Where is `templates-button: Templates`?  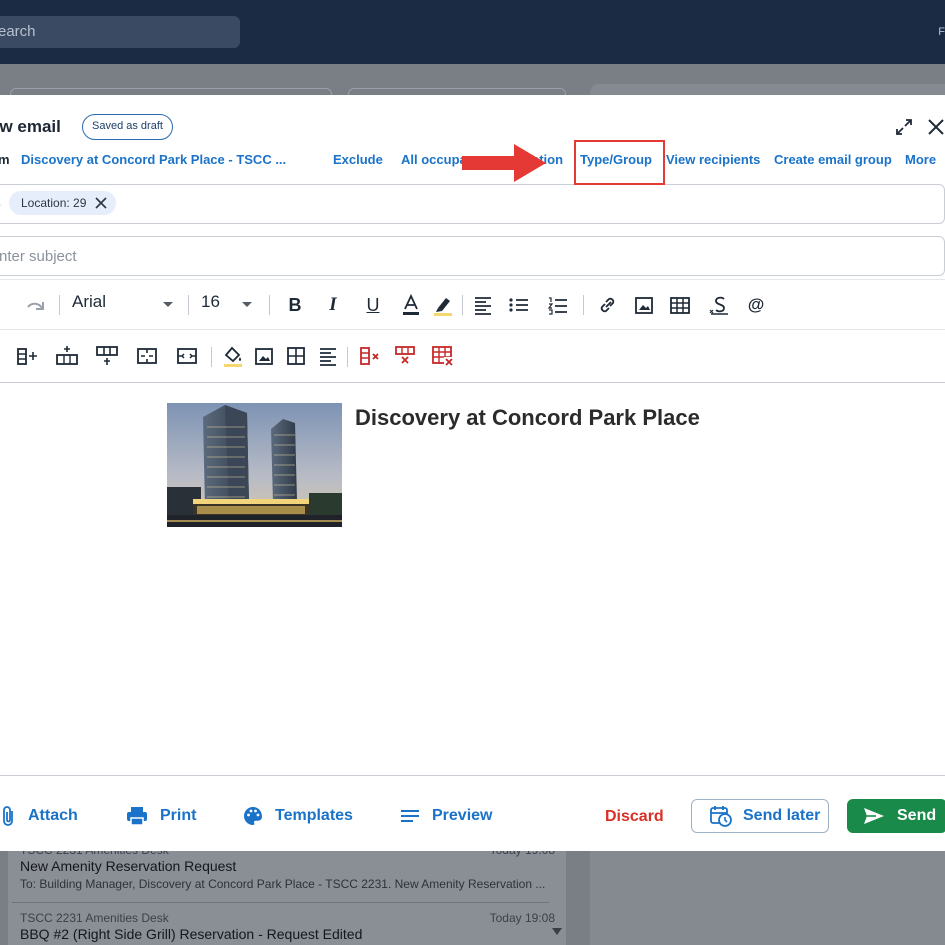
templates-button: Templates is located at coordinates (298, 816).